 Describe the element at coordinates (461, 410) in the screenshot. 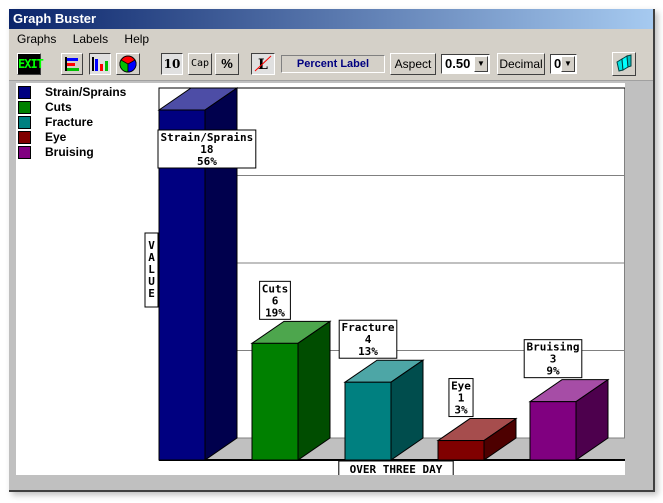

I see `data-label-percent: 3%` at that location.